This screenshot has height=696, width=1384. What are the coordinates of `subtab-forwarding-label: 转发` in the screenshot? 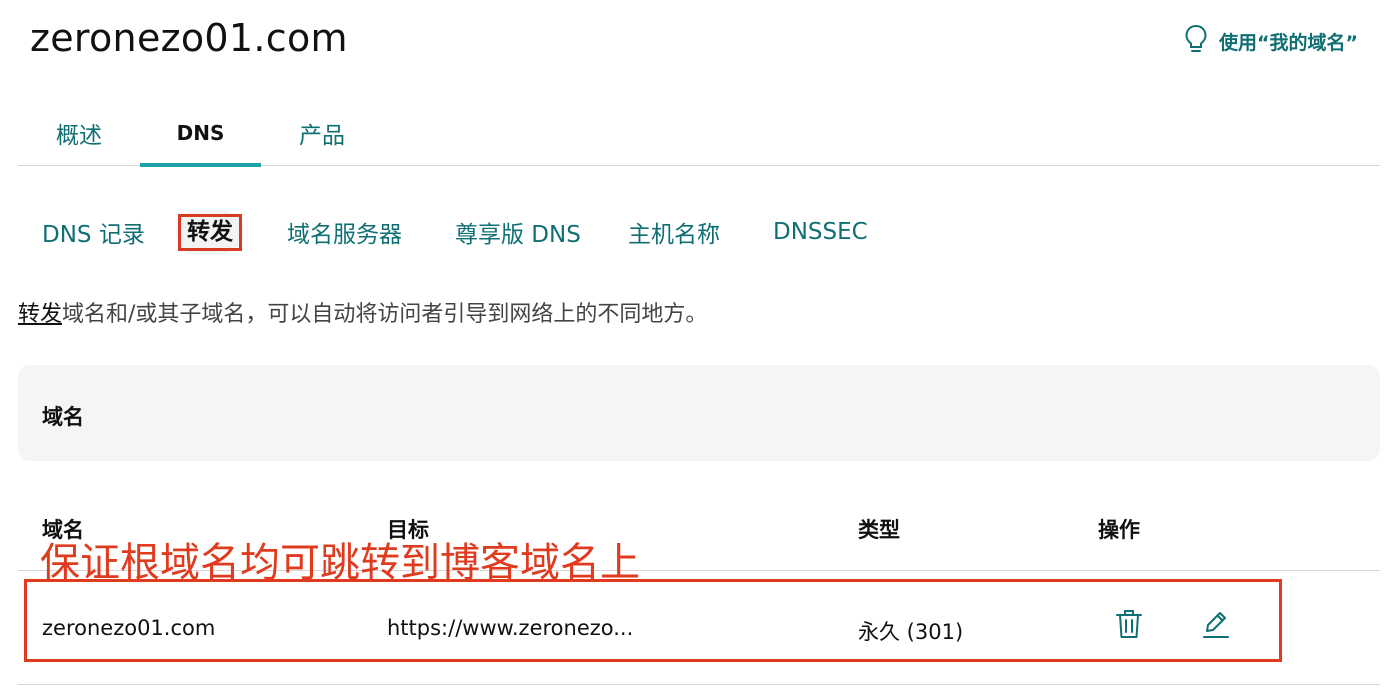 It's located at (210, 232).